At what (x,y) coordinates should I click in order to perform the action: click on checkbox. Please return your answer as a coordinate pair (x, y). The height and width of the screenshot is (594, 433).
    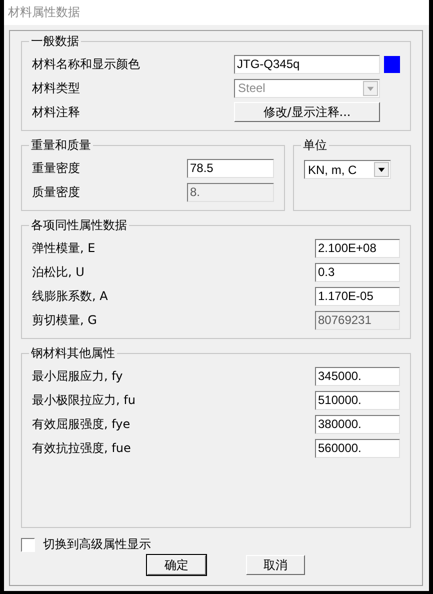
    Looking at the image, I should click on (28, 545).